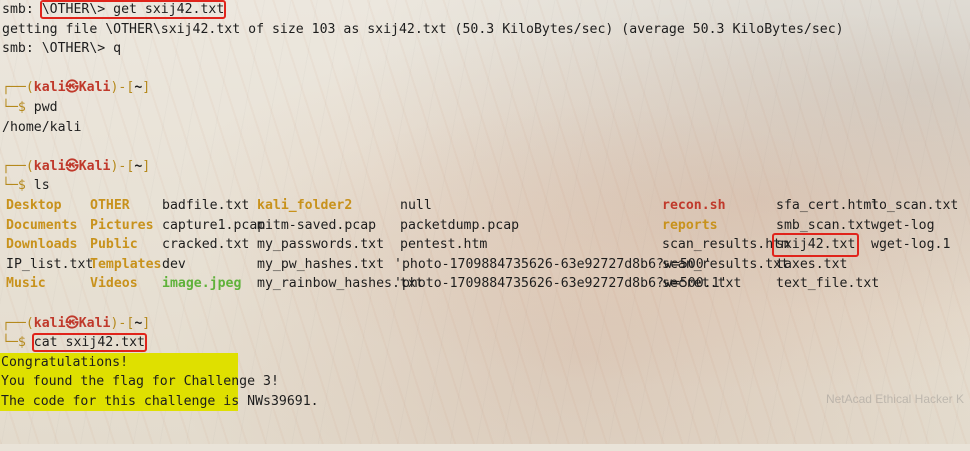 This screenshot has width=970, height=451. What do you see at coordinates (812, 264) in the screenshot?
I see `ls-entry: taxes.txt` at bounding box center [812, 264].